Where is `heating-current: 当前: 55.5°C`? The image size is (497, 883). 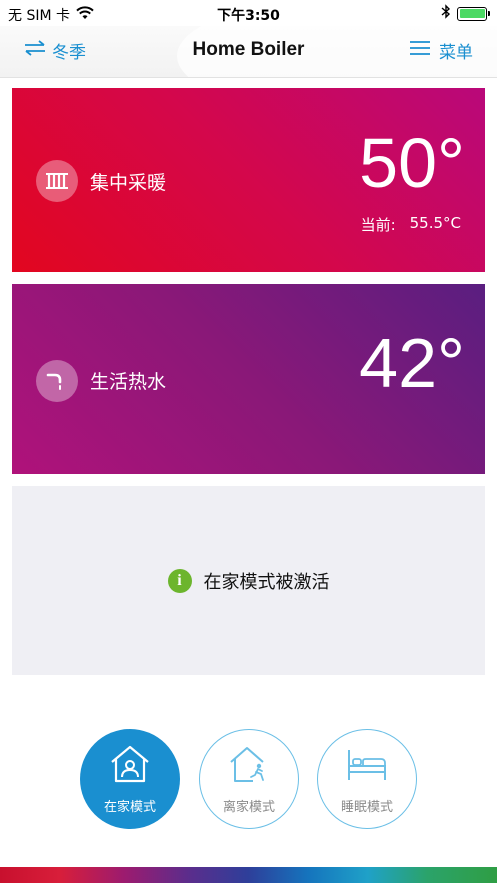 heating-current: 当前: 55.5°C is located at coordinates (411, 224).